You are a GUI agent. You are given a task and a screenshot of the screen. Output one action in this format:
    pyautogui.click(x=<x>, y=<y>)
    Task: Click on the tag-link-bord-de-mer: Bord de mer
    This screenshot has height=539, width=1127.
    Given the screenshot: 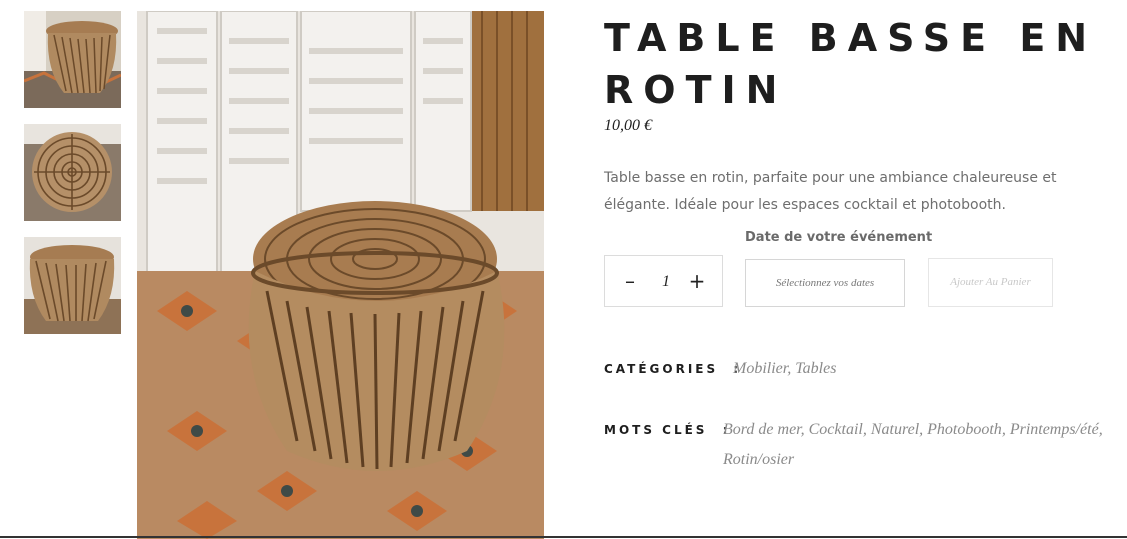 What is the action you would take?
    pyautogui.click(x=762, y=429)
    